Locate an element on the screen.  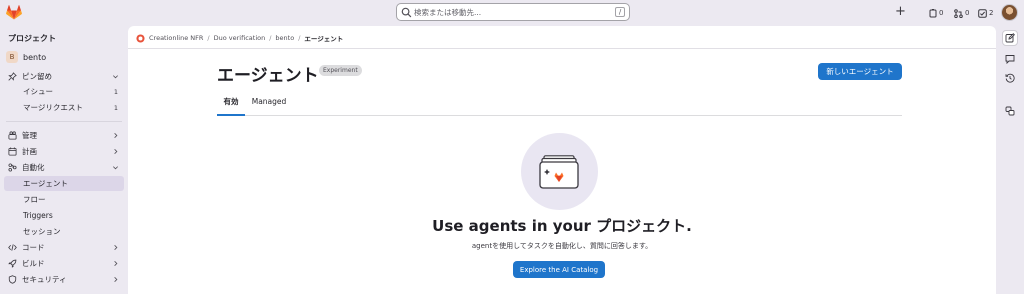
sidebar-item-agents: エージェント is located at coordinates (64, 183).